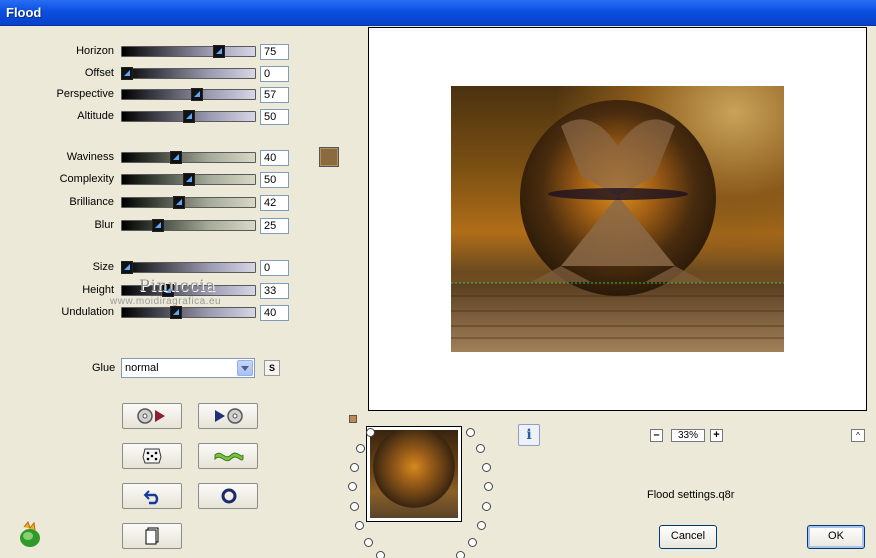 The image size is (876, 558). I want to click on window-title: Flood, so click(24, 12).